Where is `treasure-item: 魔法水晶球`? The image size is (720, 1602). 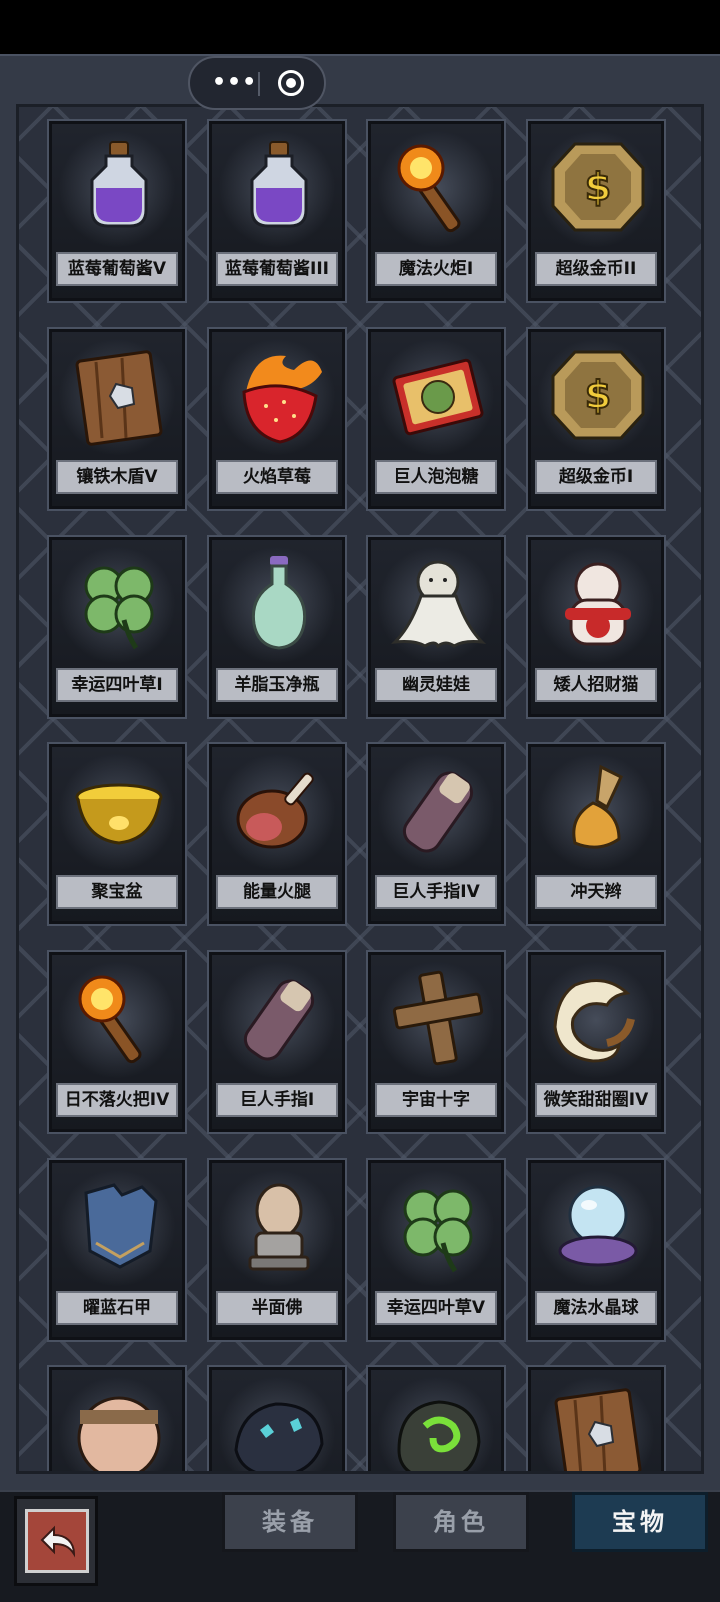 treasure-item: 魔法水晶球 is located at coordinates (596, 1250).